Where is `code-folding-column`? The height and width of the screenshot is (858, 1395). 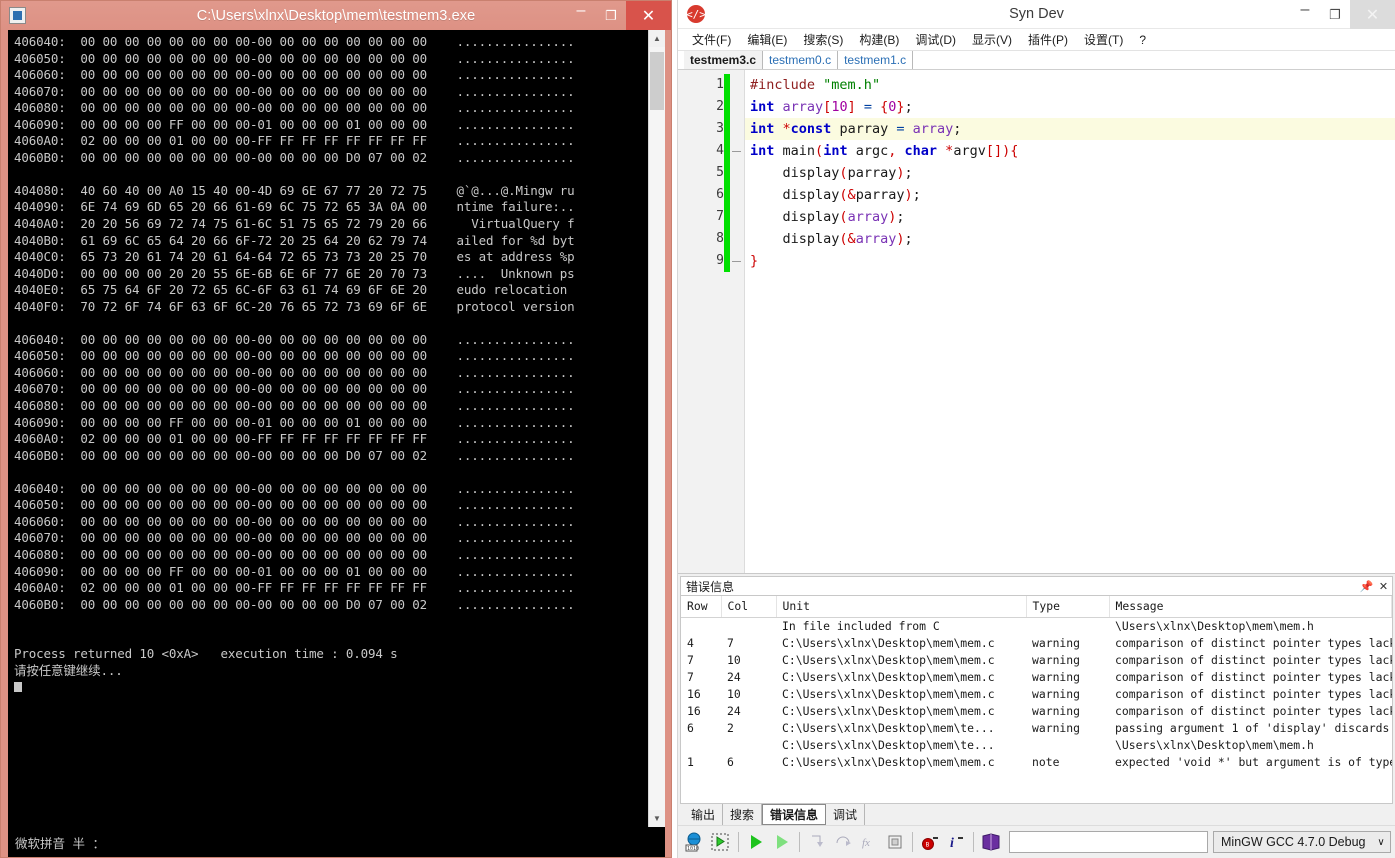
code-folding-column is located at coordinates (737, 321).